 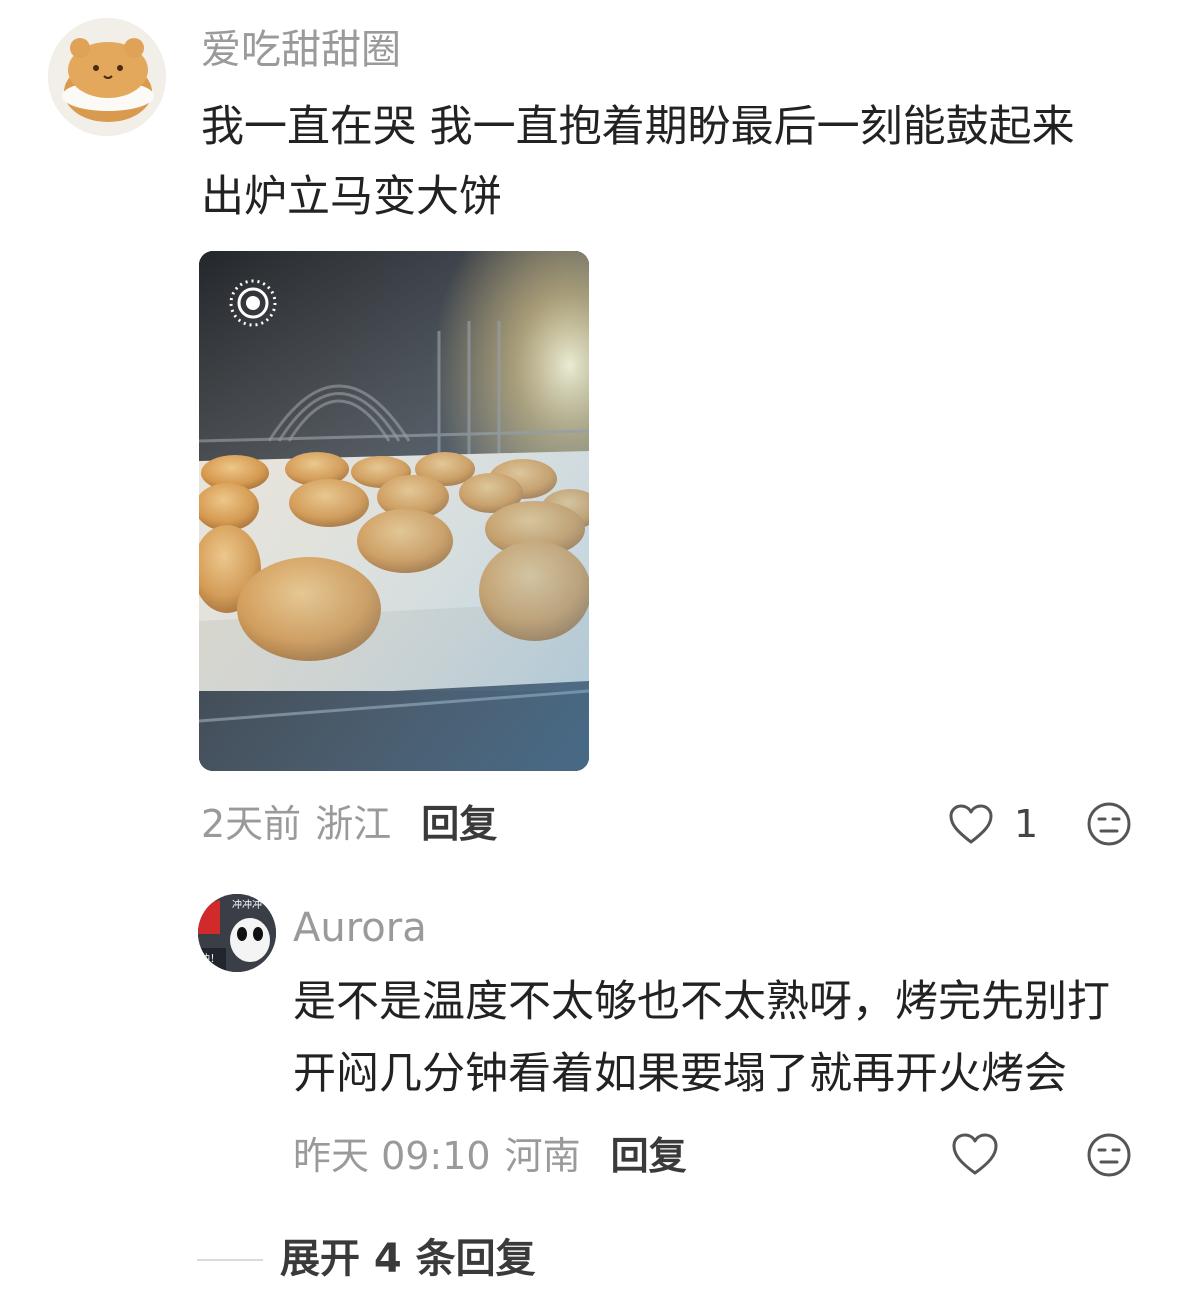 I want to click on reply-avatar: 冲冲冲 冲！, so click(x=237, y=933).